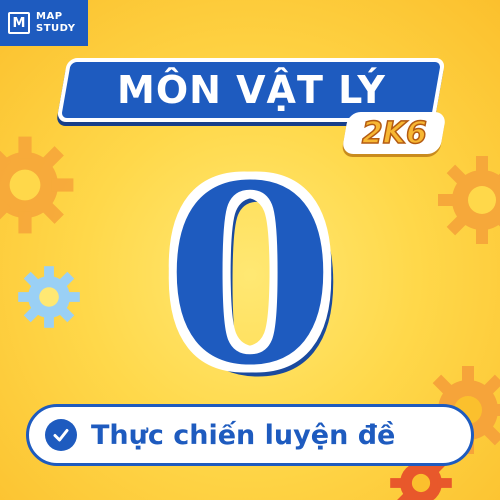 Image resolution: width=500 pixels, height=500 pixels. Describe the element at coordinates (19, 23) in the screenshot. I see `logo-mark-icon: M` at that location.